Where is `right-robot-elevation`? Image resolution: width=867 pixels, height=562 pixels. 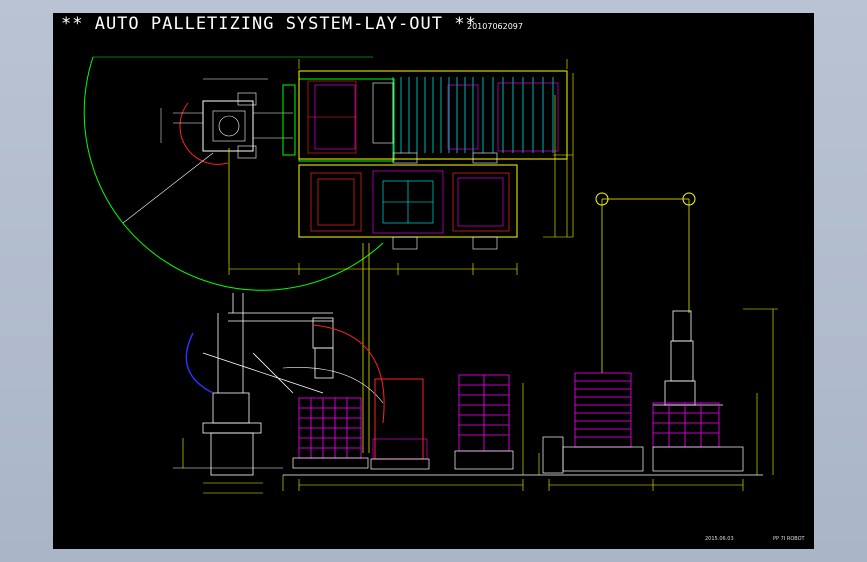
right-robot-elevation is located at coordinates (688, 358).